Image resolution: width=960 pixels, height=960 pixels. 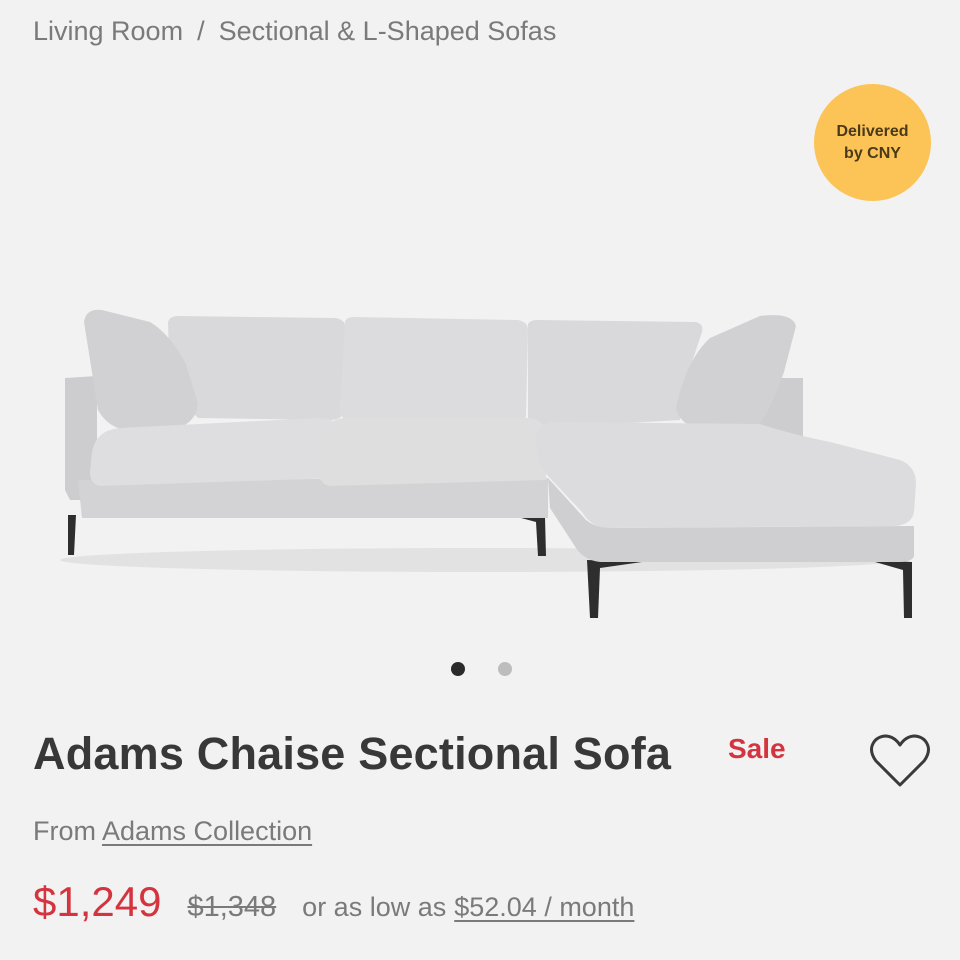 What do you see at coordinates (374, 907) in the screenshot?
I see `financing-prefix: or as low as` at bounding box center [374, 907].